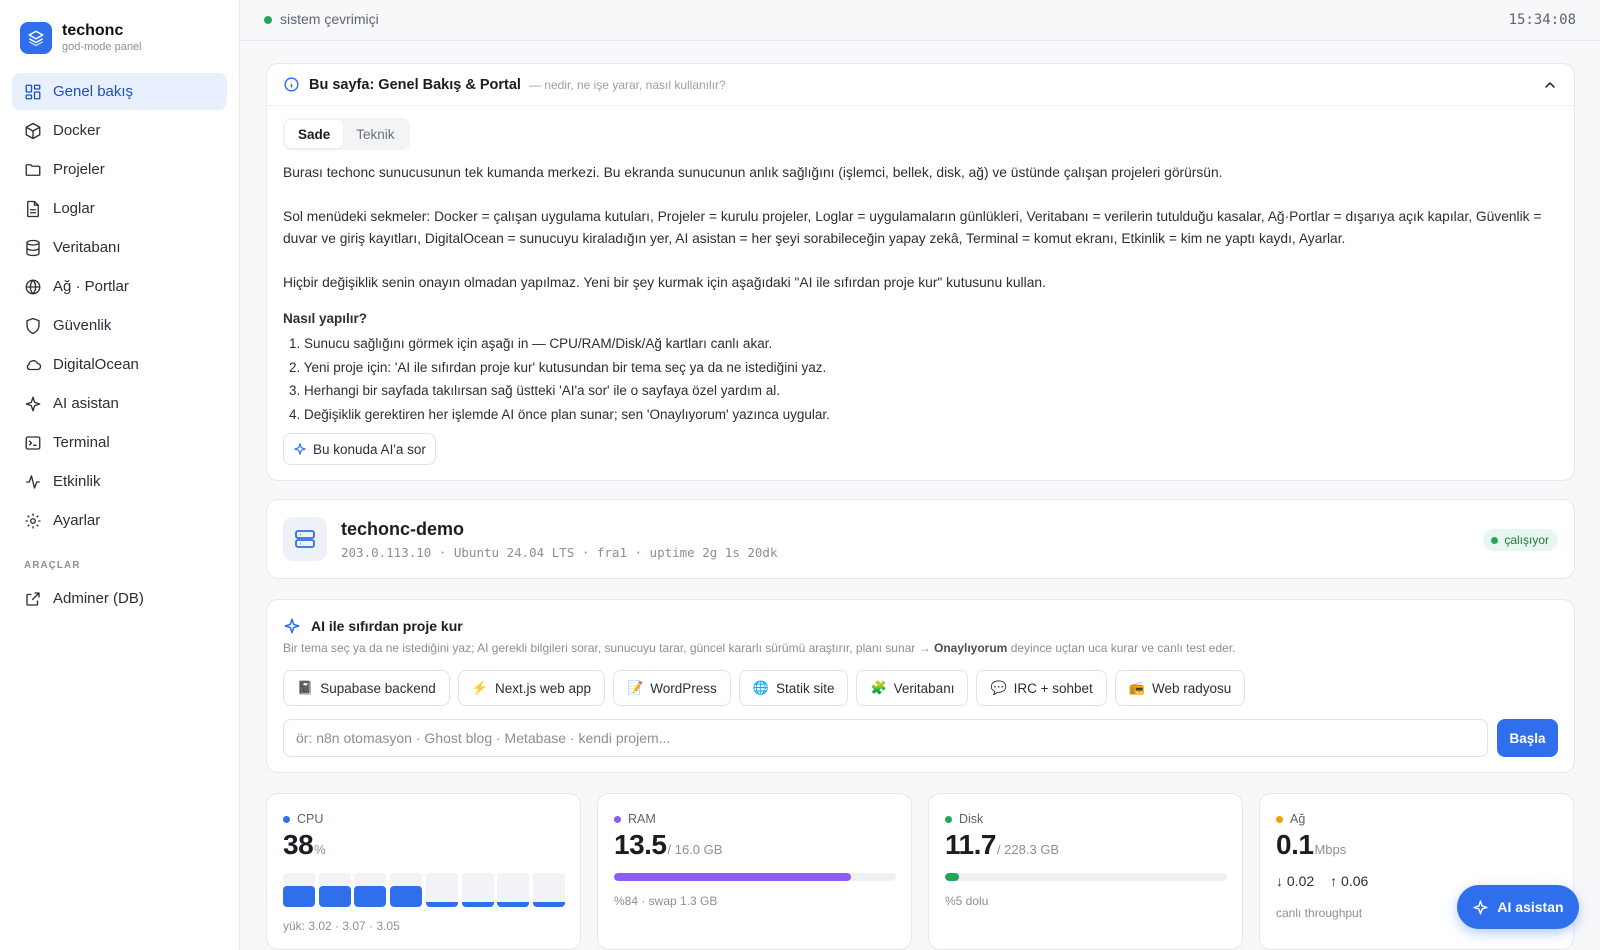 This screenshot has height=950, width=1600. Describe the element at coordinates (805, 688) in the screenshot. I see `chip-label: Statik site` at that location.